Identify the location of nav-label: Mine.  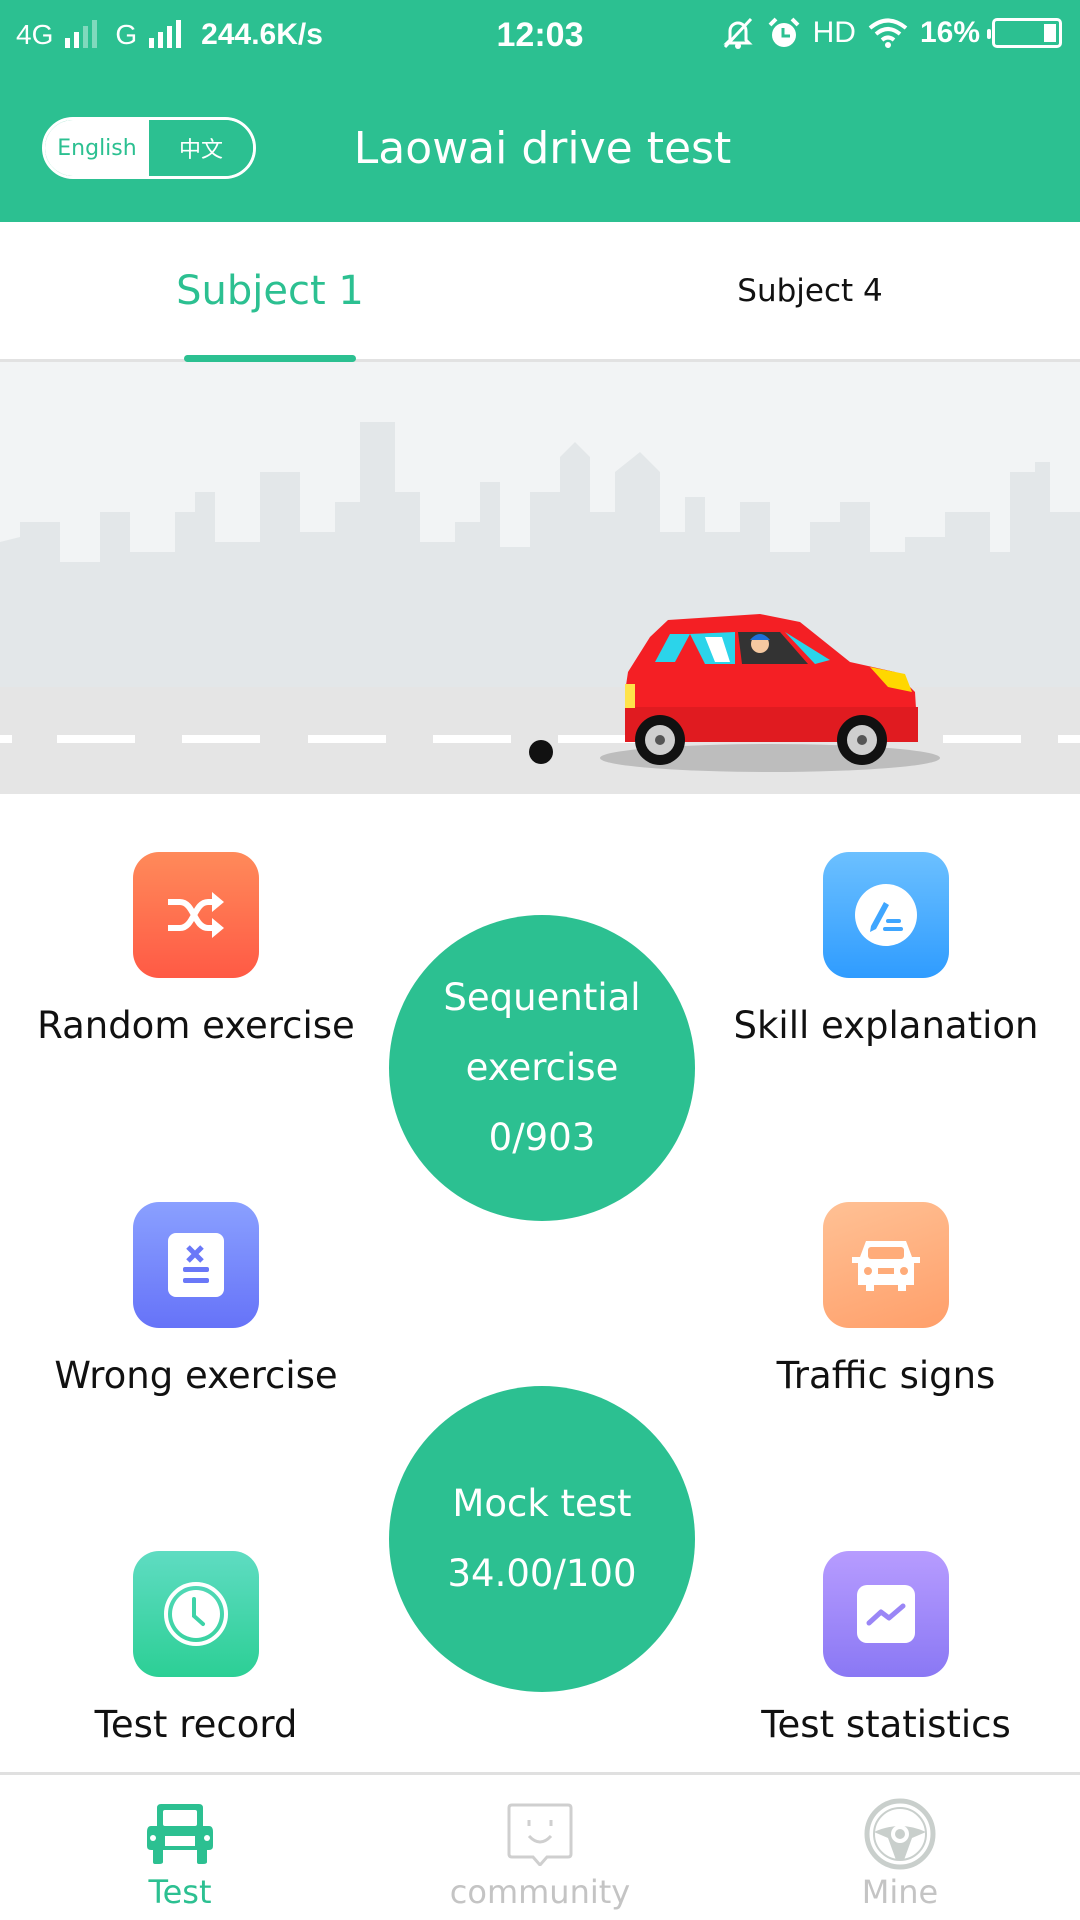
(900, 1892).